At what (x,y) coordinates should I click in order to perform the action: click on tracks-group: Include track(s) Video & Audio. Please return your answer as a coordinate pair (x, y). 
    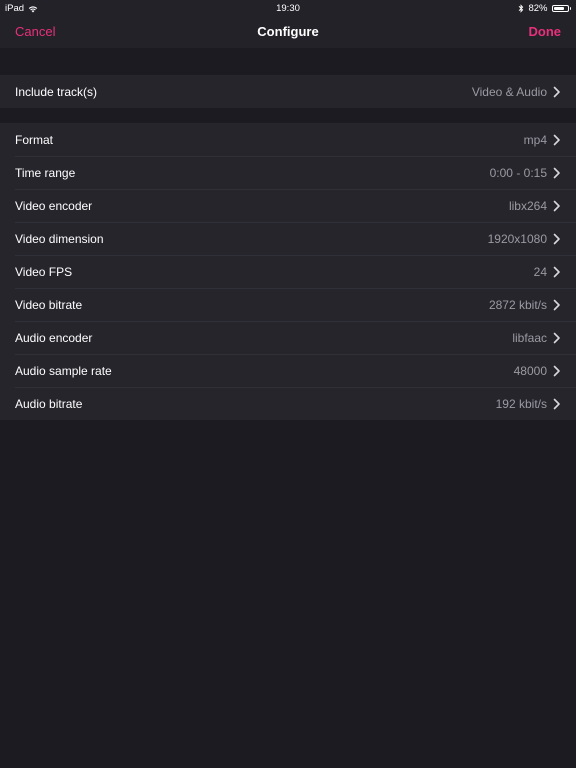
    Looking at the image, I should click on (288, 91).